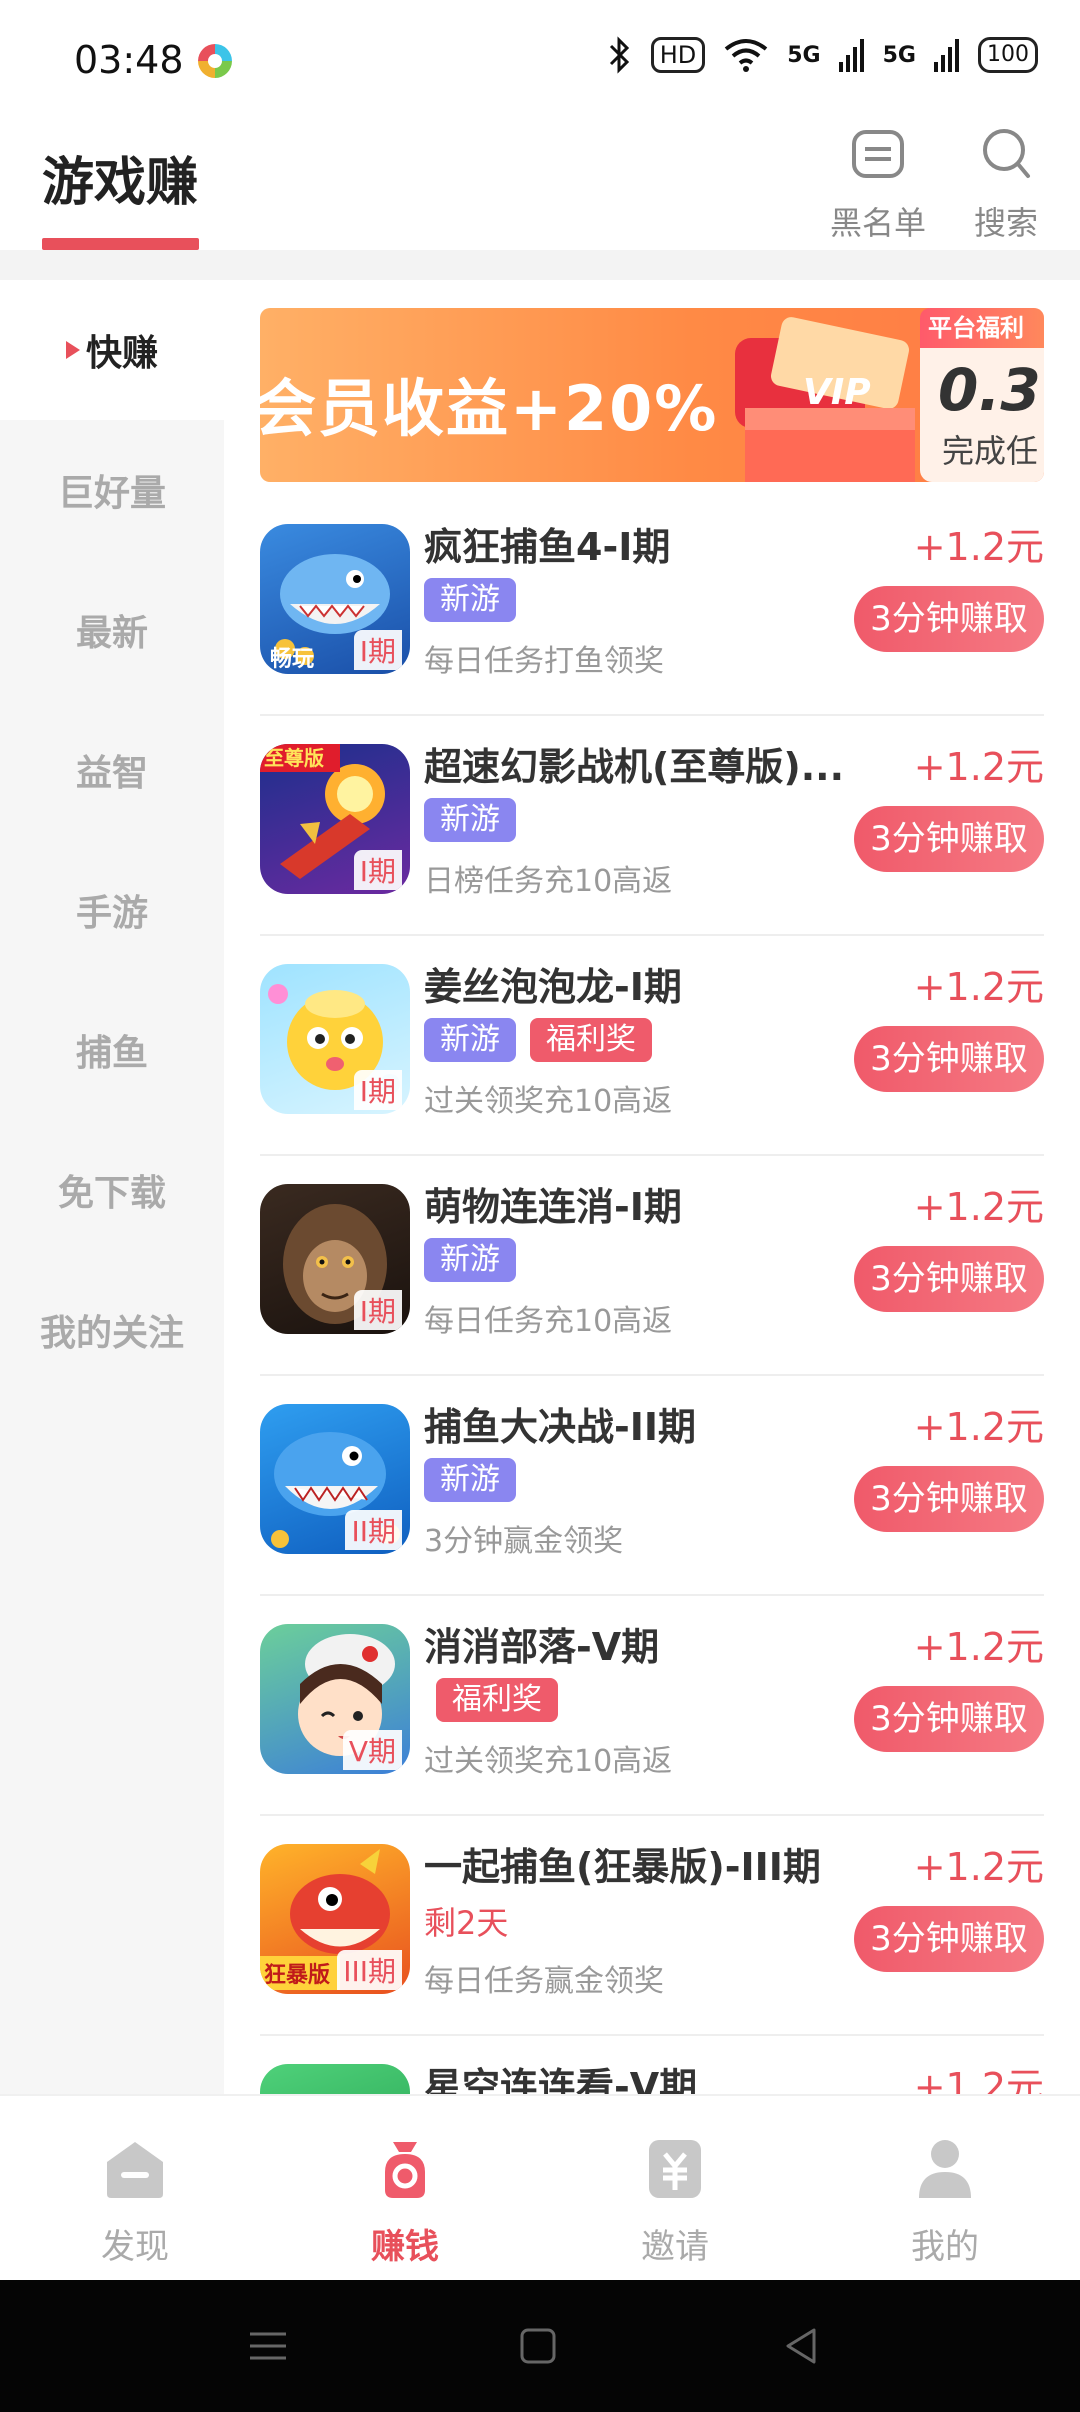  Describe the element at coordinates (675, 2187) in the screenshot. I see `nav-invite: 邀请` at that location.